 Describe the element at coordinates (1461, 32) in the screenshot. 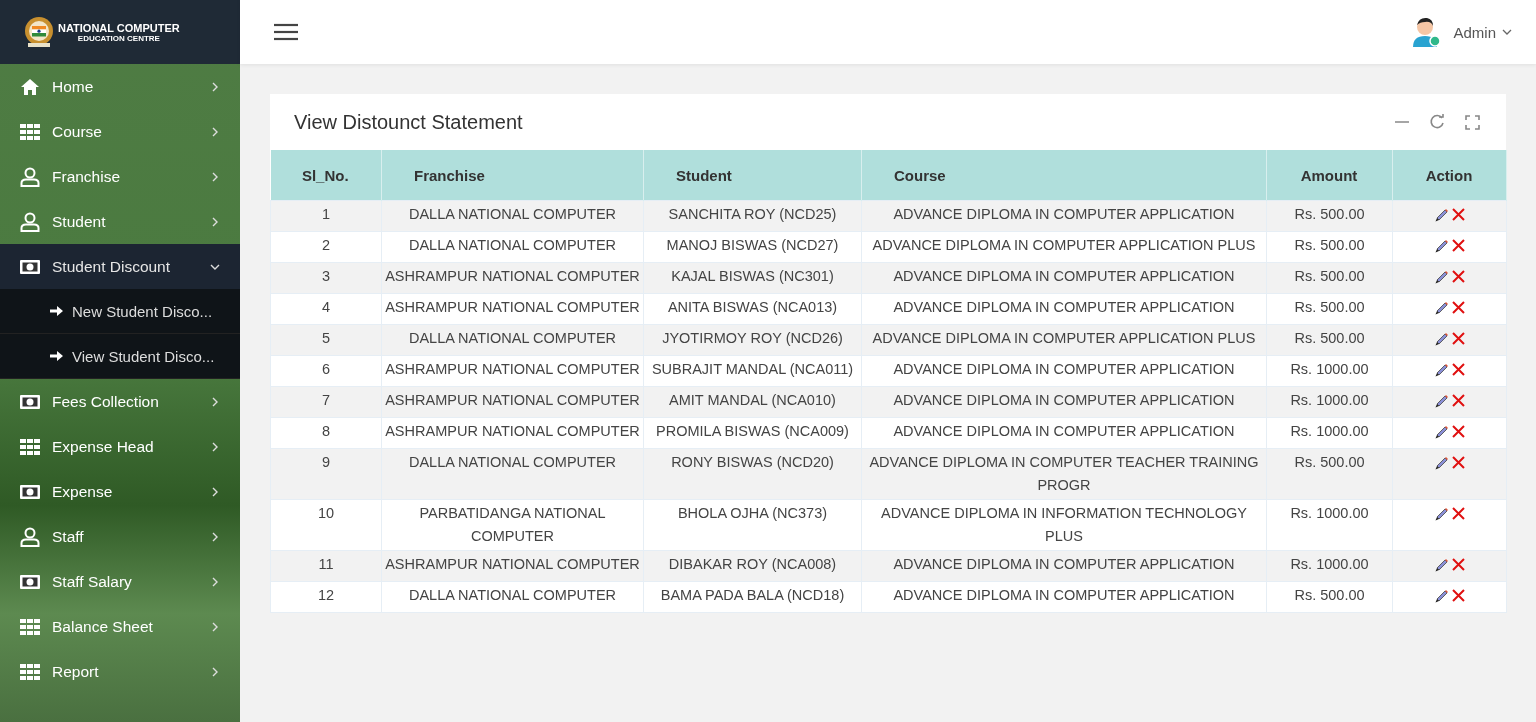

I see `user-menu: Admin` at that location.